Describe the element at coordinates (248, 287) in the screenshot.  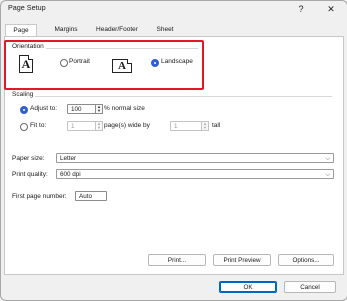
I see `ok-button: OK` at that location.